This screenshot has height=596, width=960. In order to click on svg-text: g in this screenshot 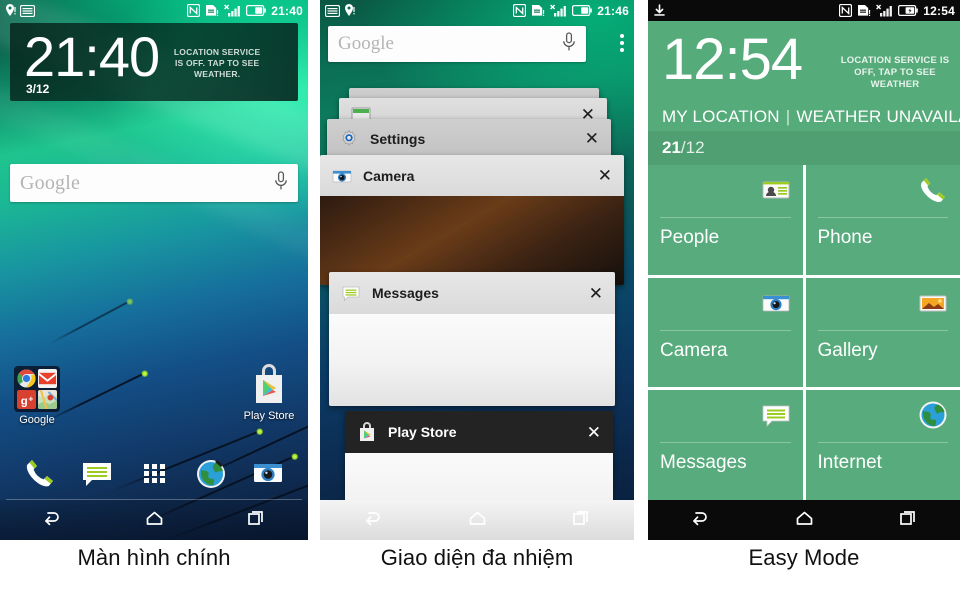, I will do `click(24, 401)`.